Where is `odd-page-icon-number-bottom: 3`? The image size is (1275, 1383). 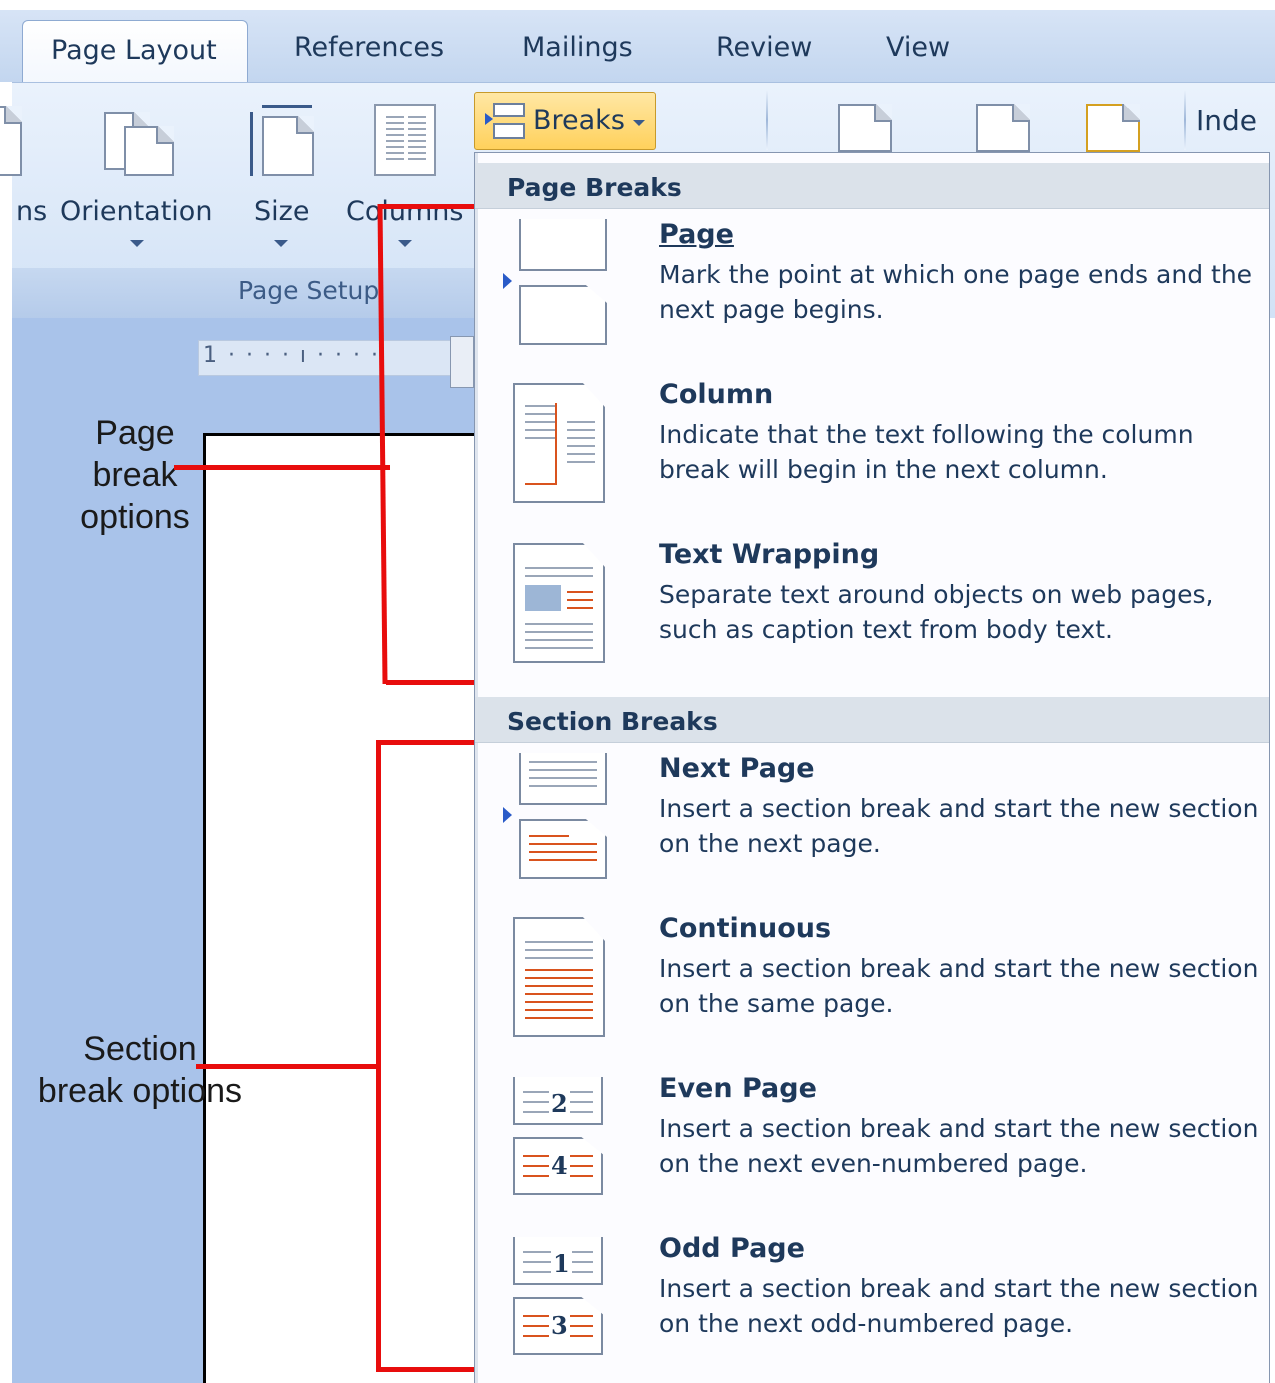
odd-page-icon-number-bottom: 3 is located at coordinates (559, 1325).